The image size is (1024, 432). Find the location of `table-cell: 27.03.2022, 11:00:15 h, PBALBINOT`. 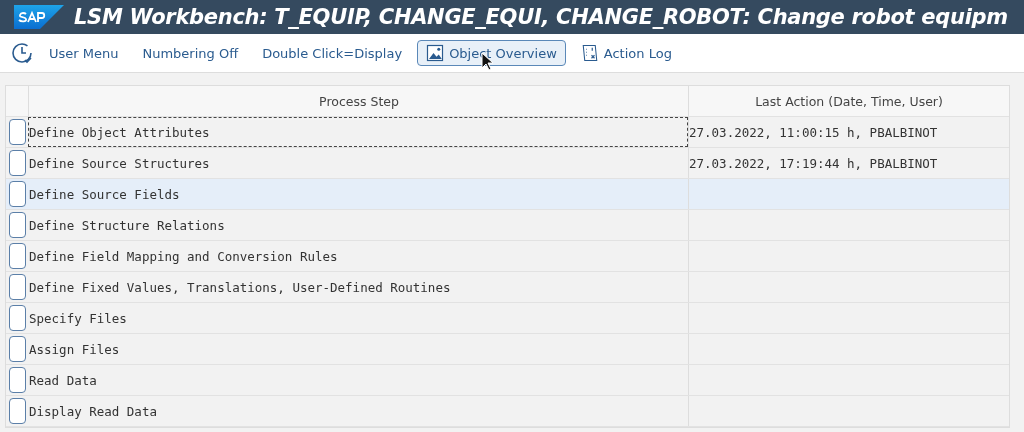

table-cell: 27.03.2022, 11:00:15 h, PBALBINOT is located at coordinates (813, 132).